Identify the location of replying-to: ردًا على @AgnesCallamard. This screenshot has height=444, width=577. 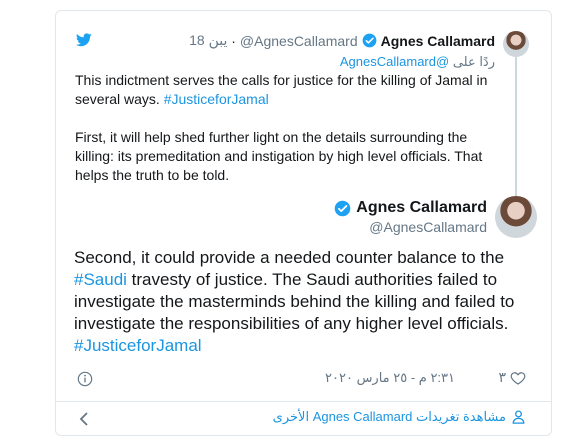
(417, 62).